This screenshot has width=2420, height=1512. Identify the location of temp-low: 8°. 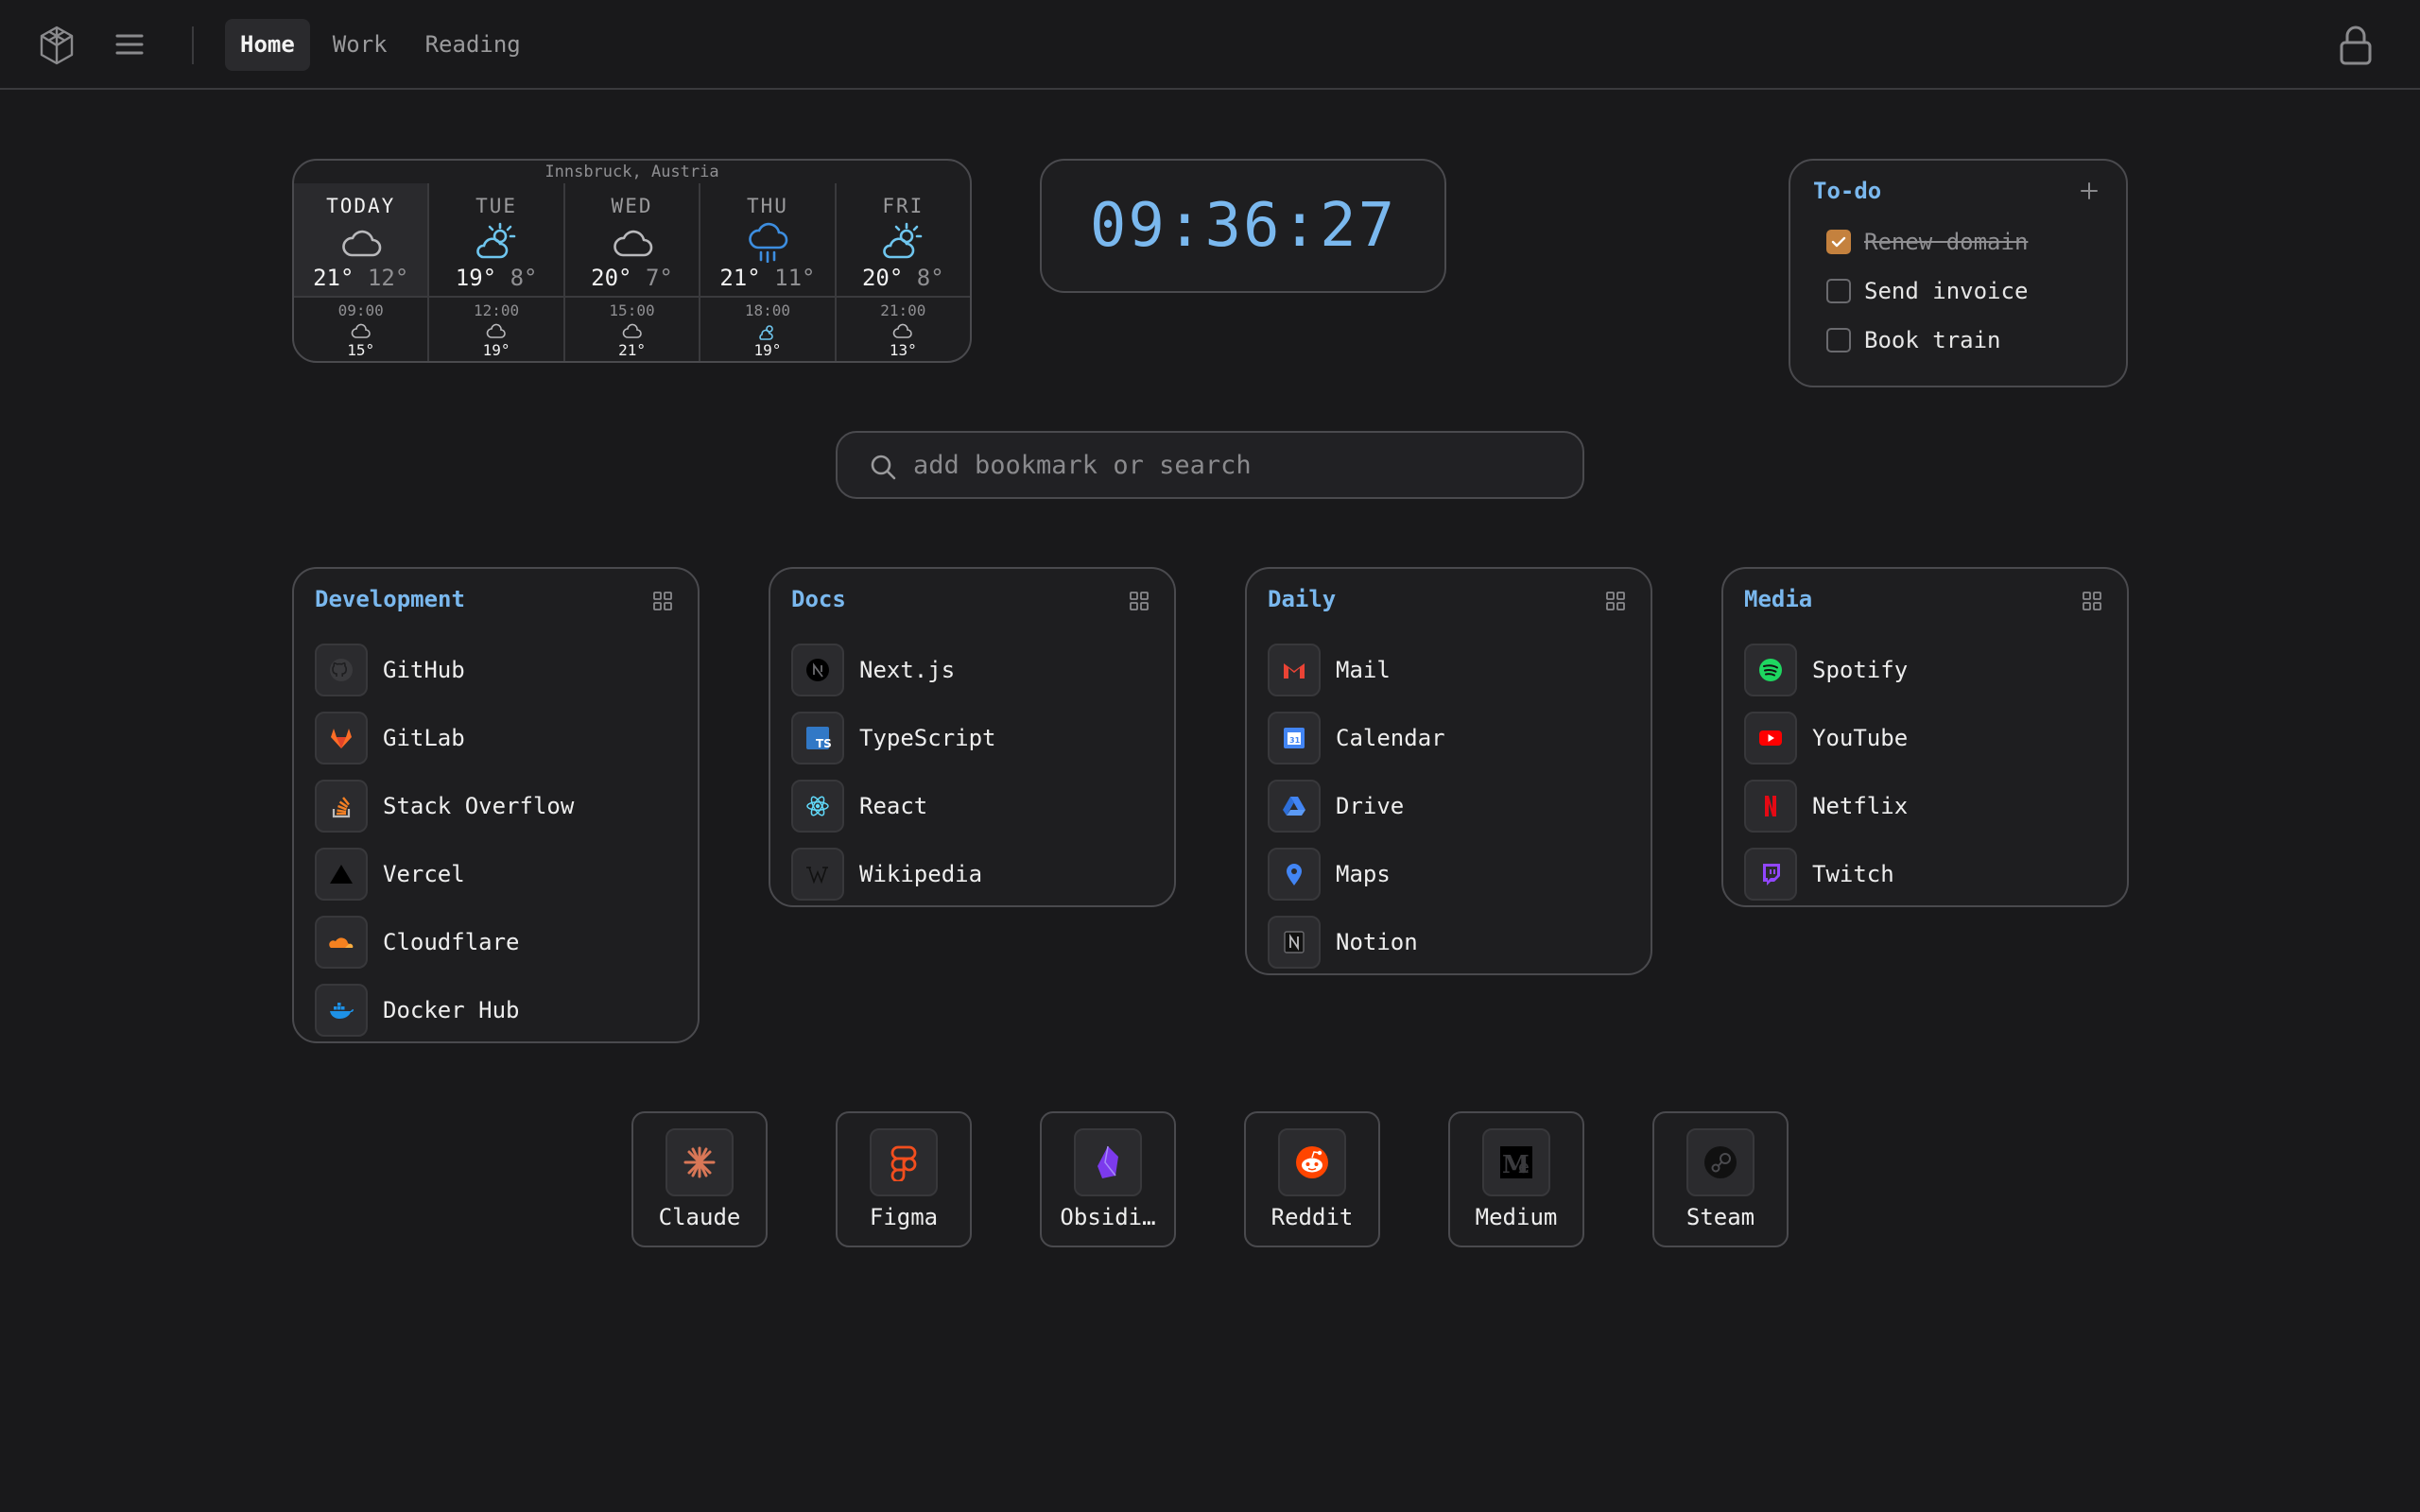
(524, 278).